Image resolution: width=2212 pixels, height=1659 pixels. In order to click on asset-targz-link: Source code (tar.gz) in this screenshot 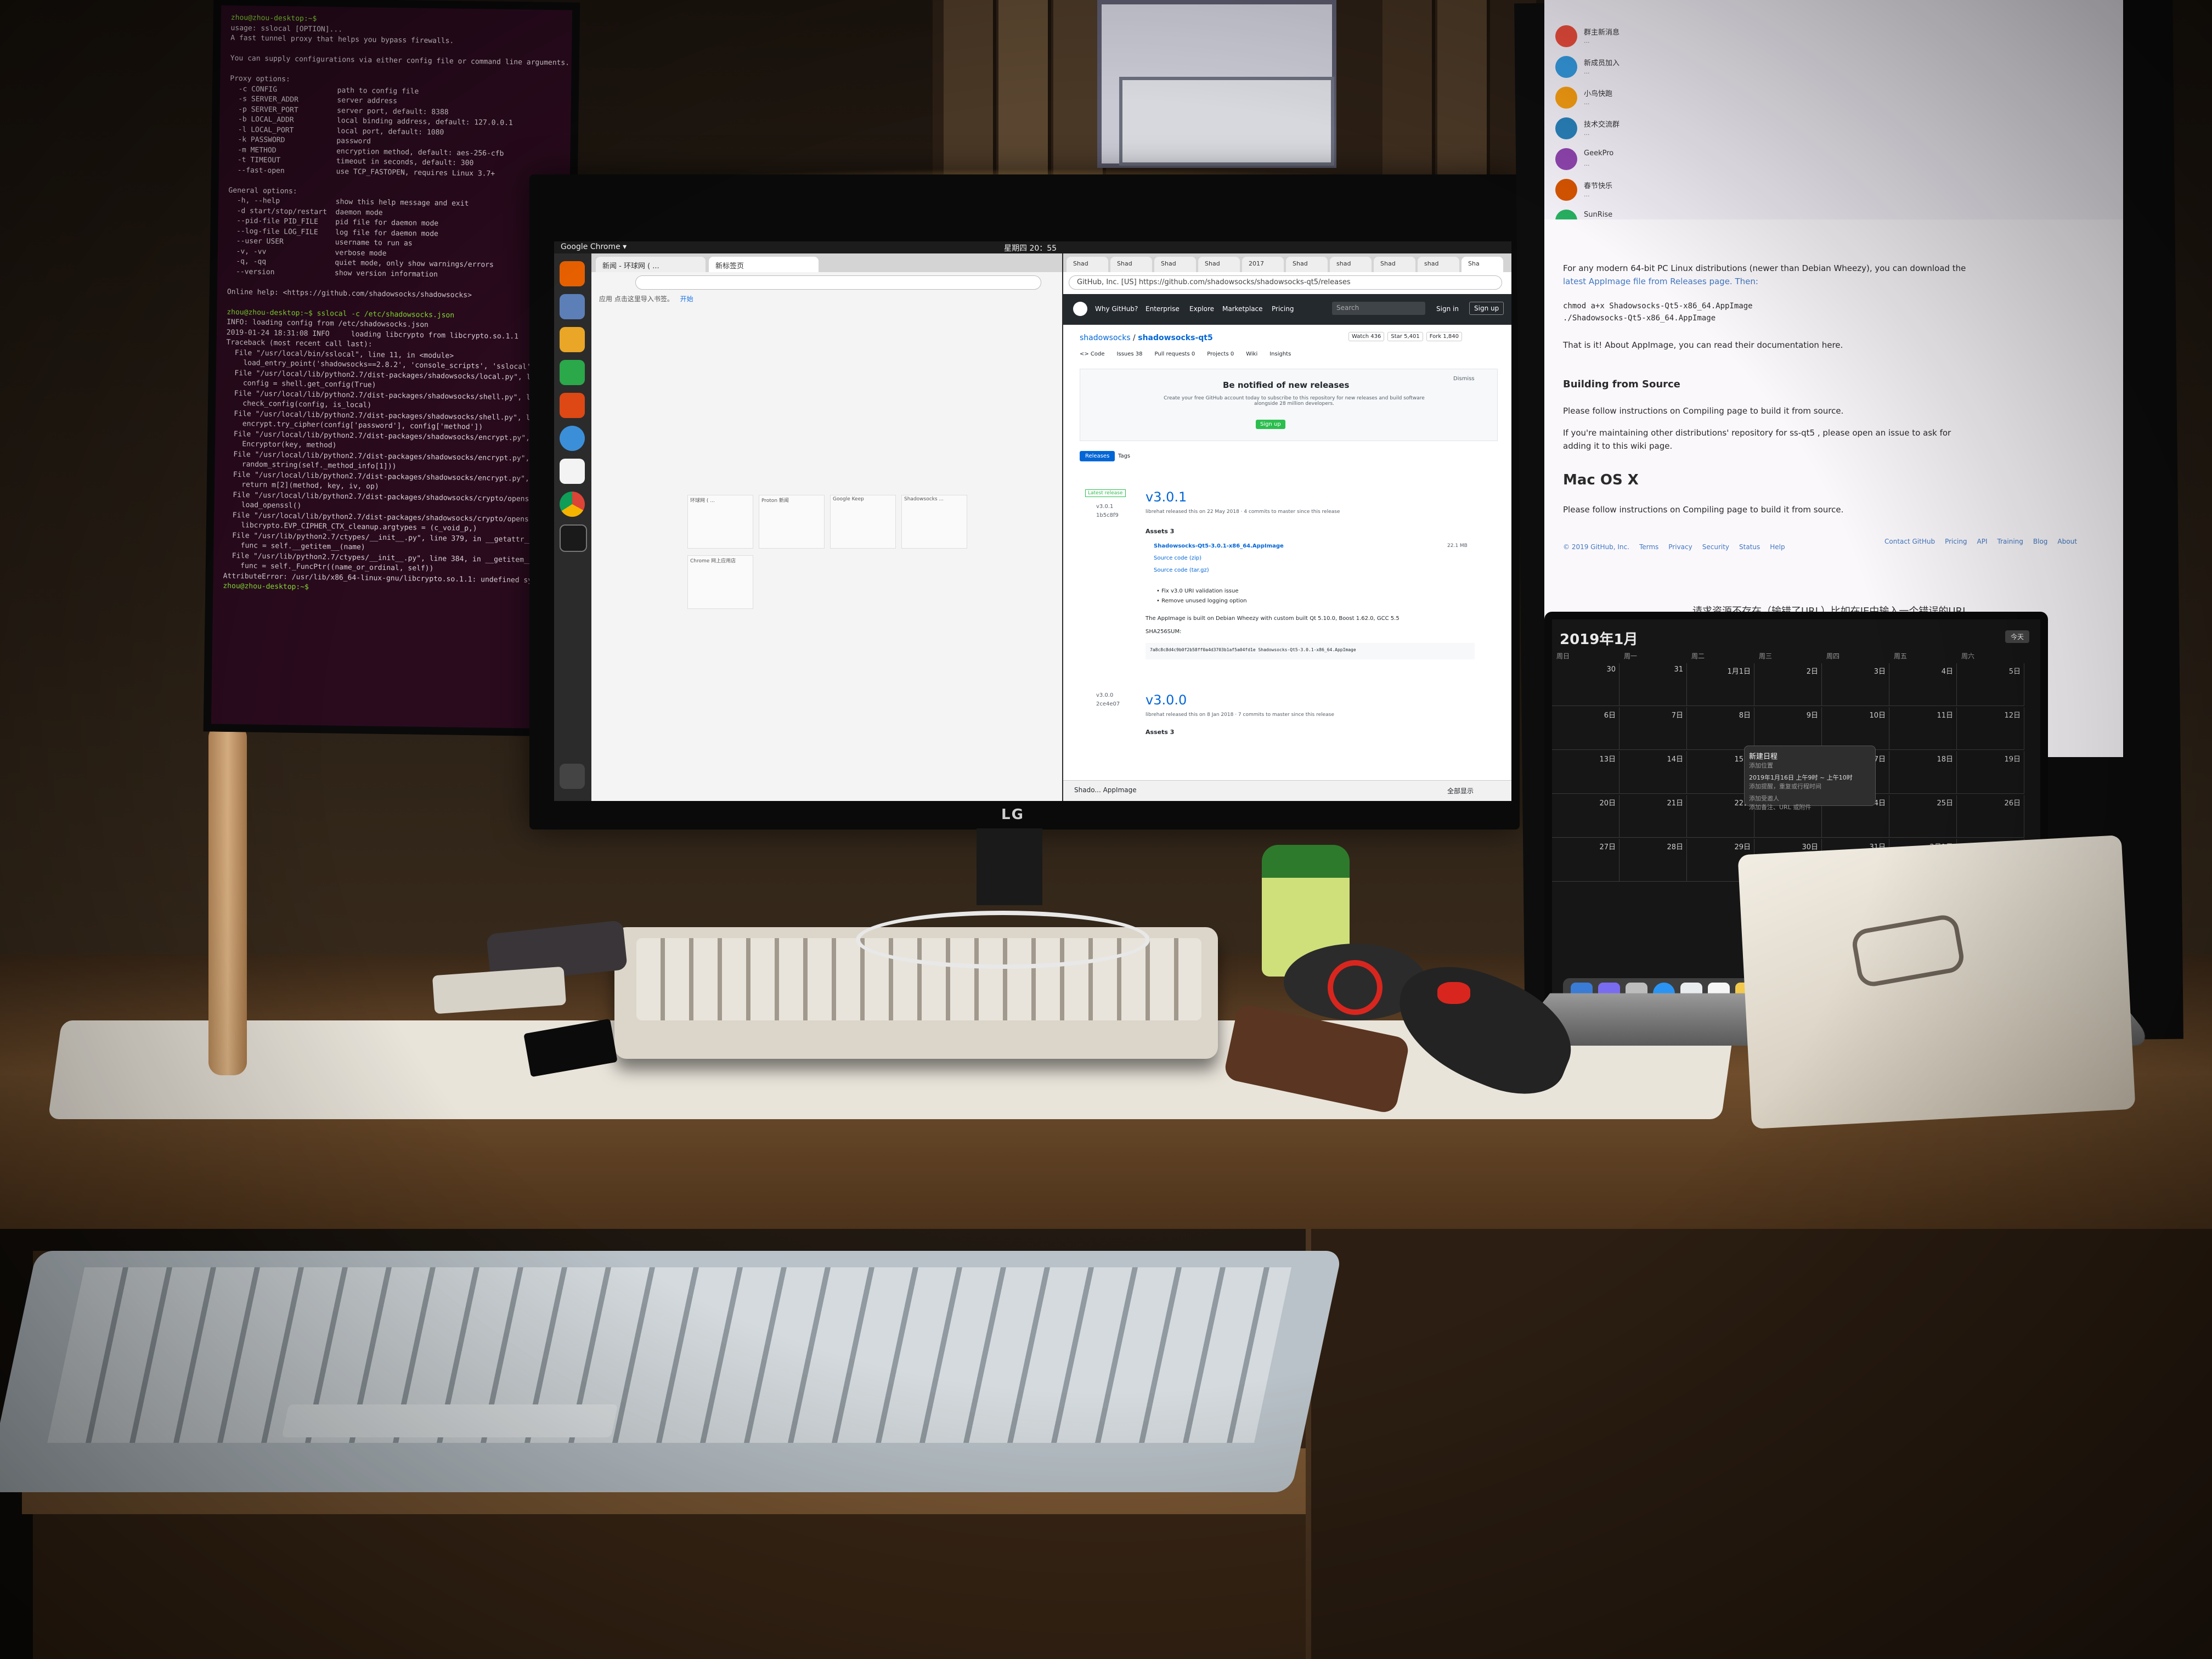, I will do `click(1181, 570)`.